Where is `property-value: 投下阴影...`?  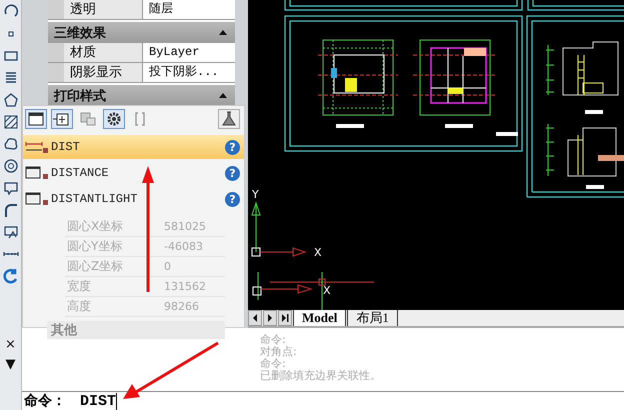 property-value: 投下阴影... is located at coordinates (189, 72).